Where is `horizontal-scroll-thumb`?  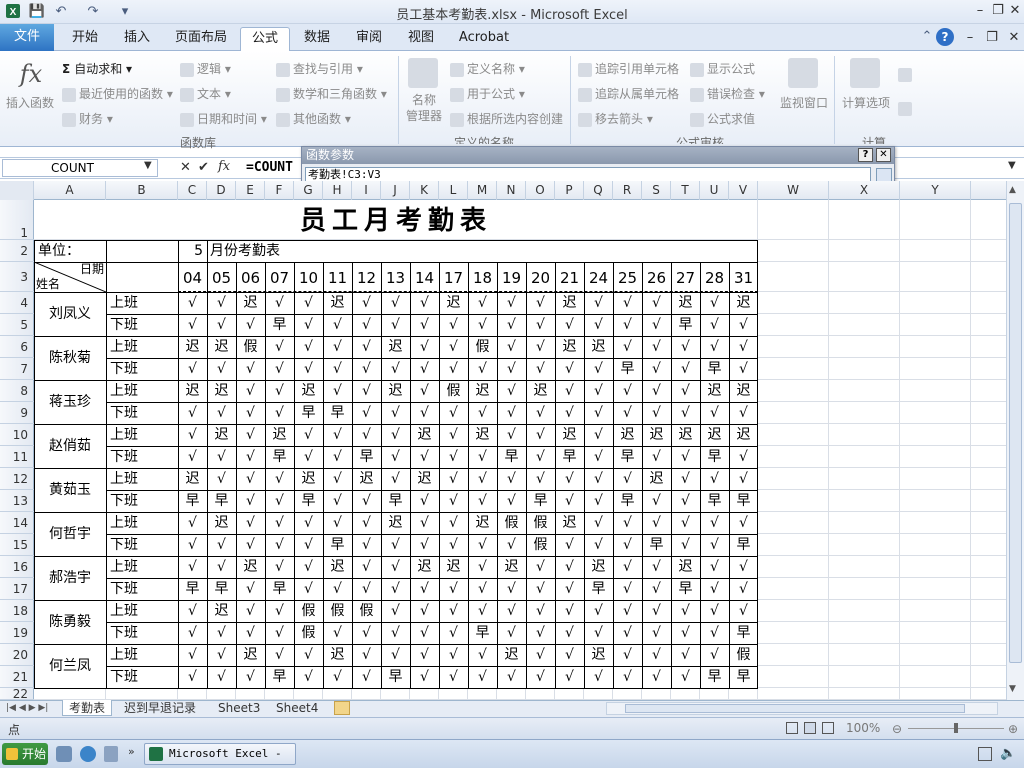 horizontal-scroll-thumb is located at coordinates (795, 708).